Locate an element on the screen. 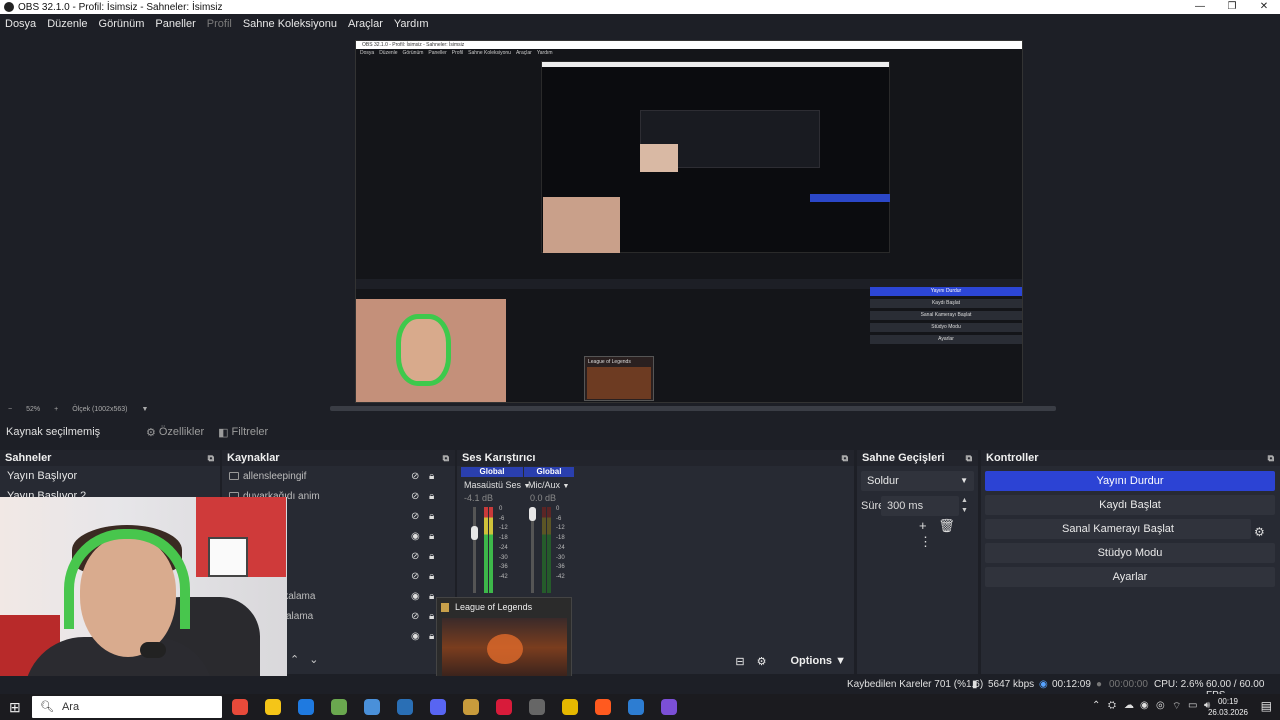  file-explorer-icon is located at coordinates (306, 707).